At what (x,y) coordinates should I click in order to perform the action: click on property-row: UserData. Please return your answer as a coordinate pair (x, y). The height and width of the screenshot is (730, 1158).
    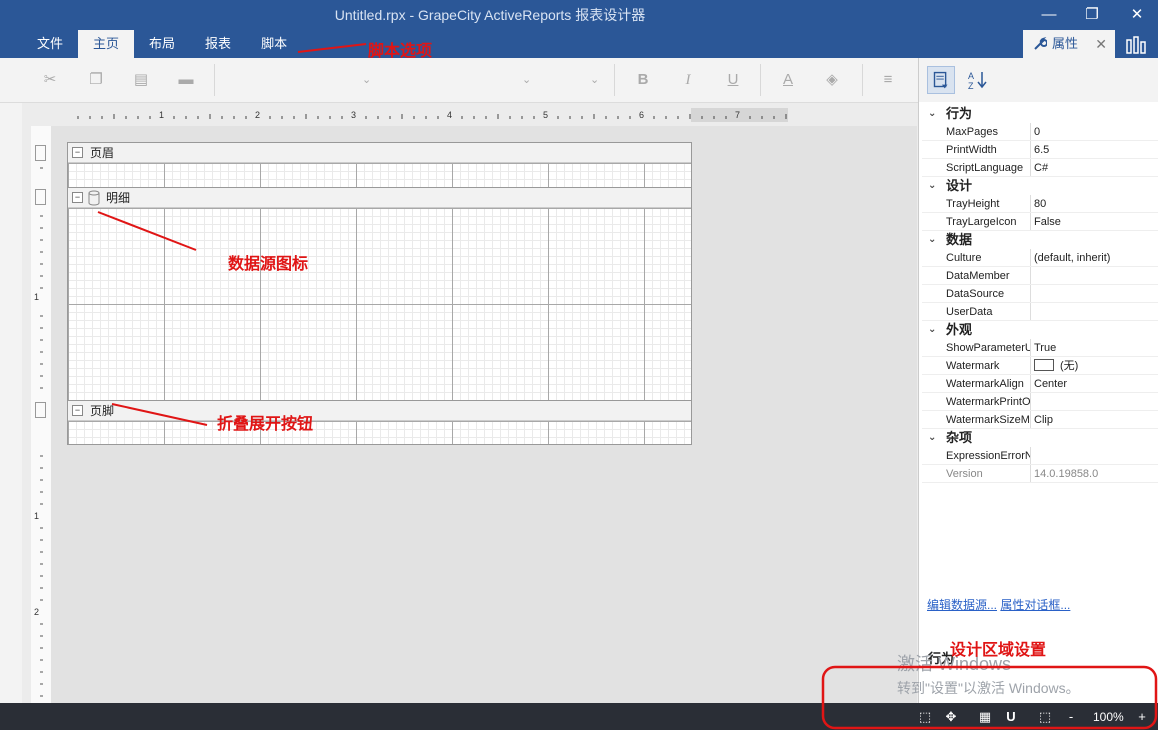
    Looking at the image, I should click on (1040, 312).